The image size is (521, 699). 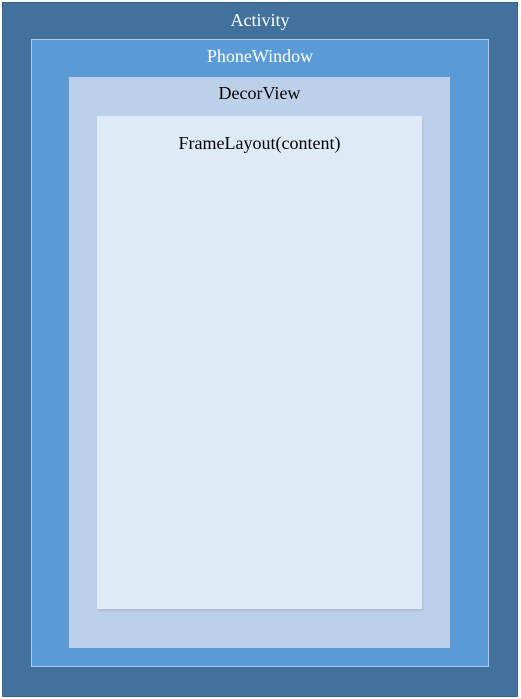 I want to click on activity-label: Activity, so click(x=260, y=20).